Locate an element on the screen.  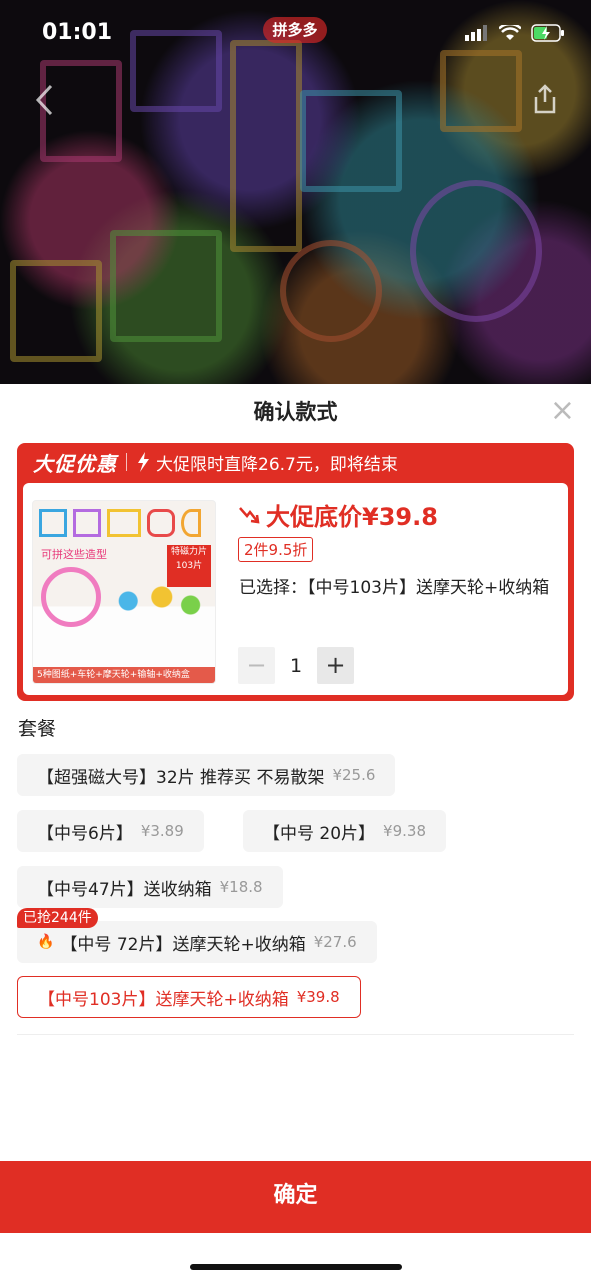
close-icon: × is located at coordinates (562, 411).